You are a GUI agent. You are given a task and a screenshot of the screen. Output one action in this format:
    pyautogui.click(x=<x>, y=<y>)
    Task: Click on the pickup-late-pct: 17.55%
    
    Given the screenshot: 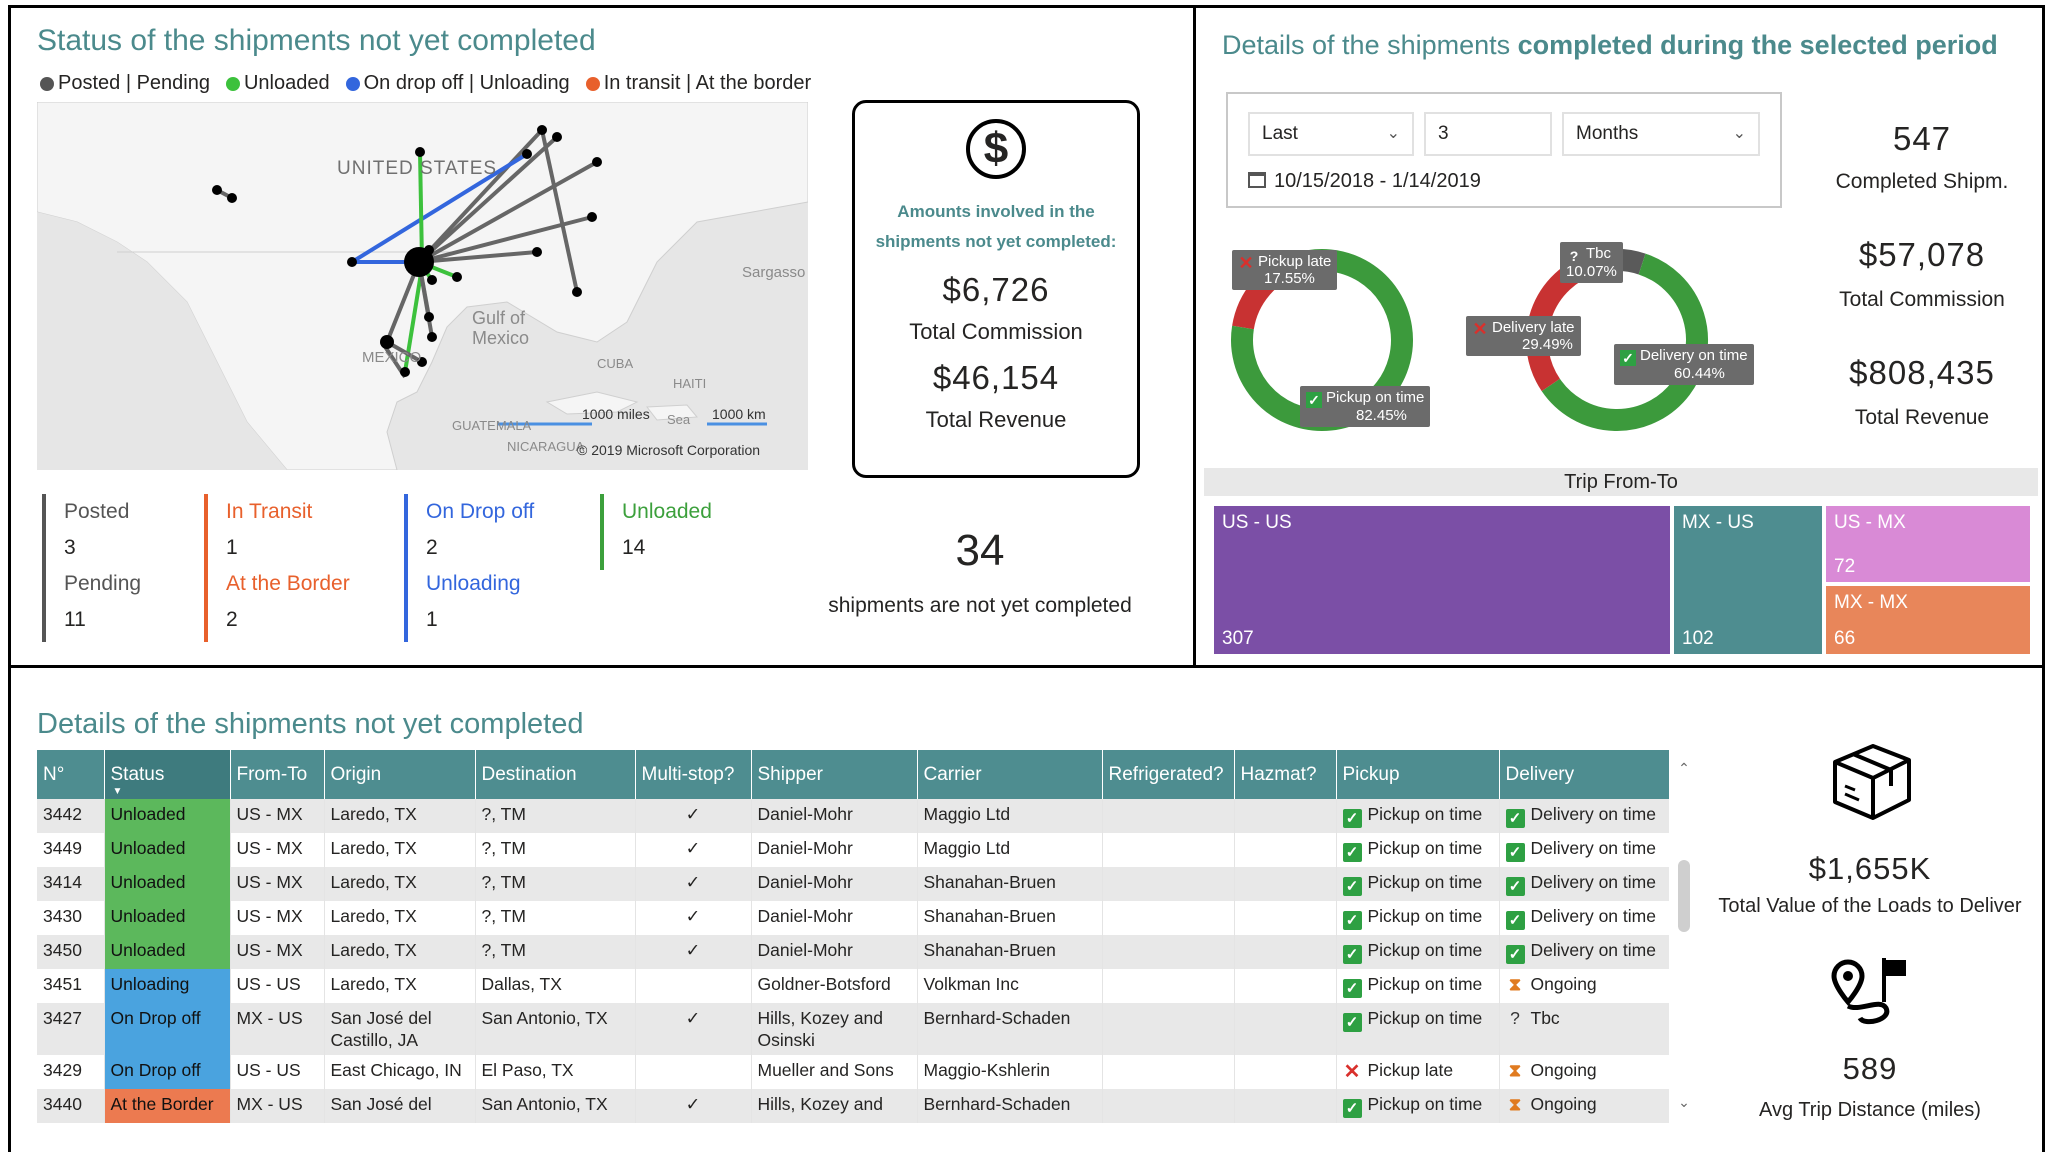 What is the action you would take?
    pyautogui.click(x=1289, y=278)
    